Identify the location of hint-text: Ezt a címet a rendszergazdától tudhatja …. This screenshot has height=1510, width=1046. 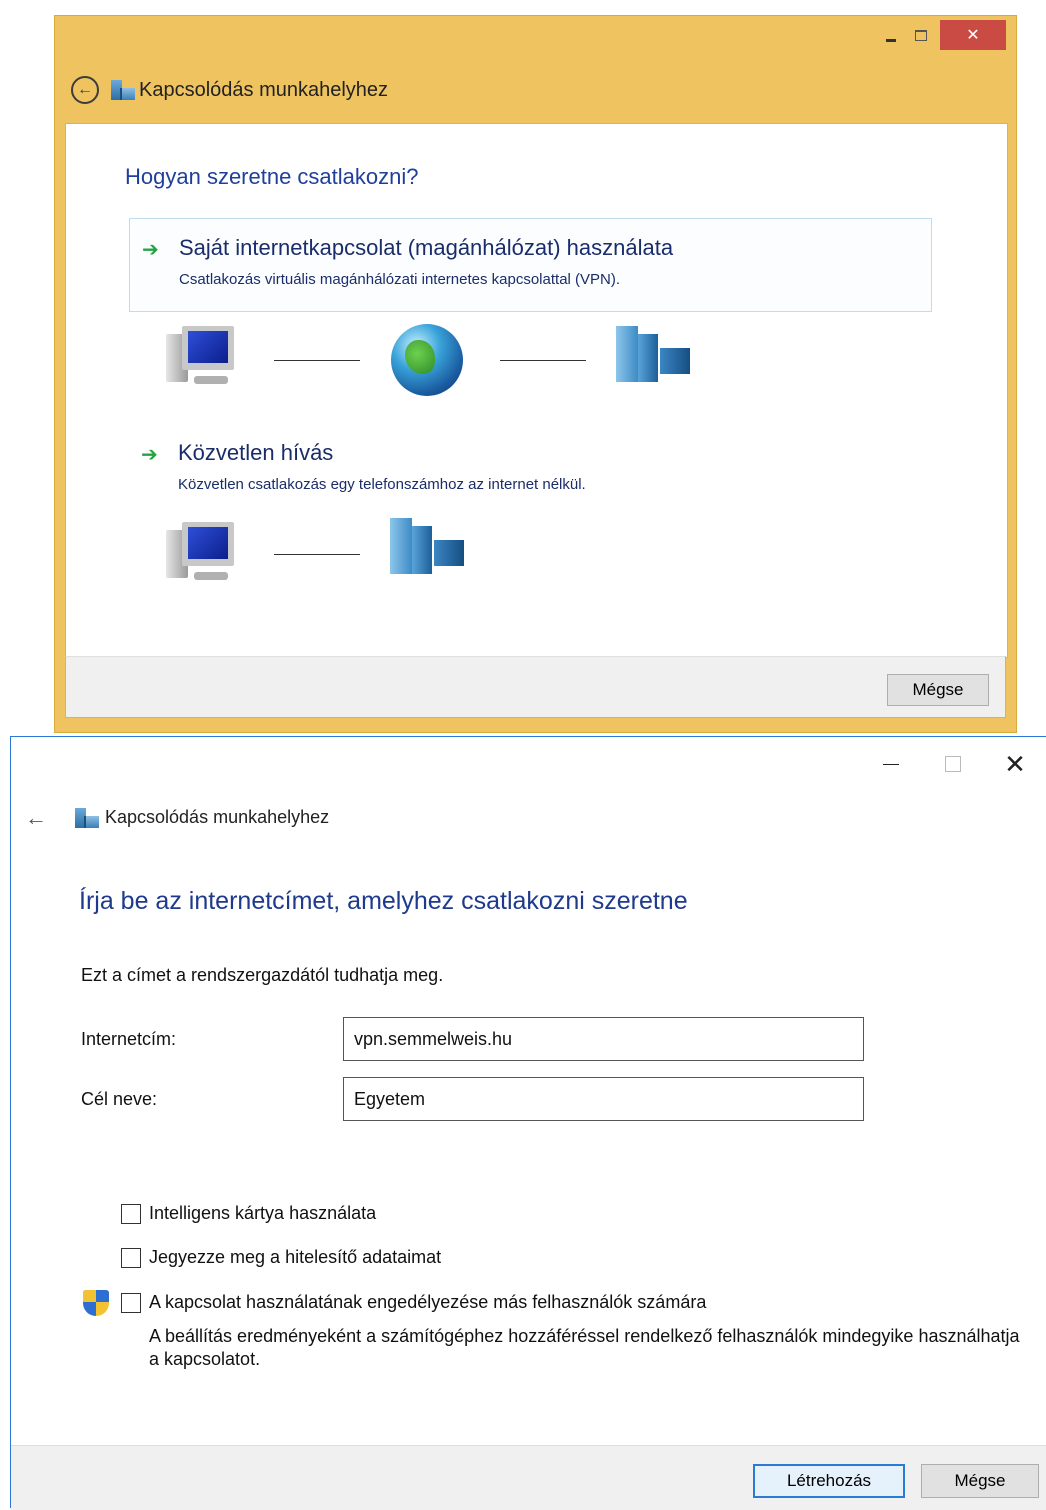
(262, 975).